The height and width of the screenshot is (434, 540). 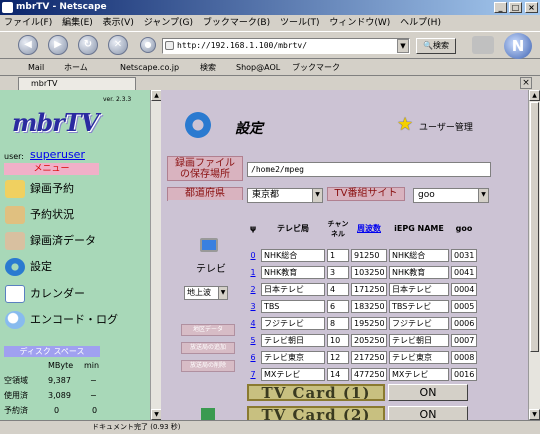 What do you see at coordinates (206, 293) in the screenshot?
I see `broadcast-type-select: 地上波 ▼` at bounding box center [206, 293].